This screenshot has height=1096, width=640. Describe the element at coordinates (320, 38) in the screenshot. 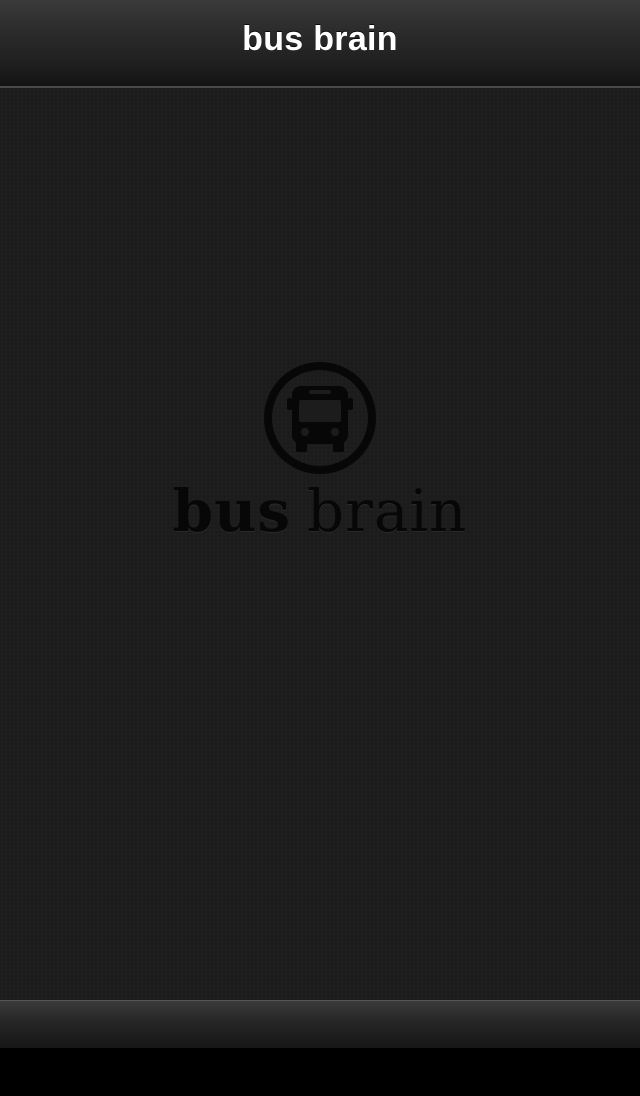

I see `page-title: bus brain` at that location.